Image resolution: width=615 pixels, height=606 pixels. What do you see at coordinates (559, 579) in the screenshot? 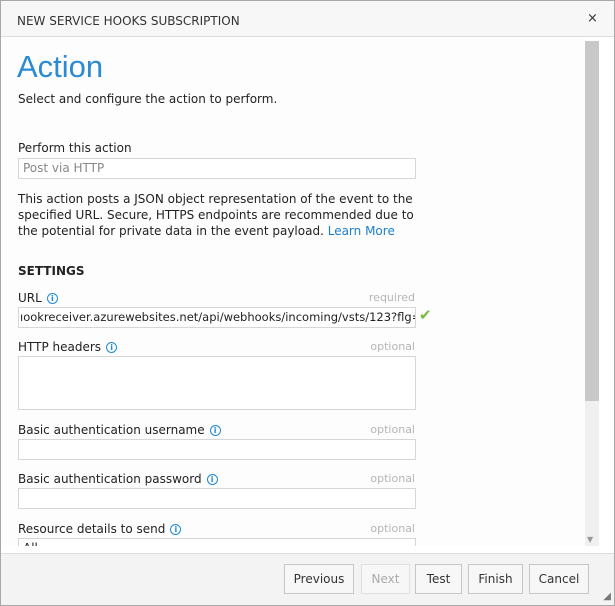
I see `cancel-button: Cancel` at bounding box center [559, 579].